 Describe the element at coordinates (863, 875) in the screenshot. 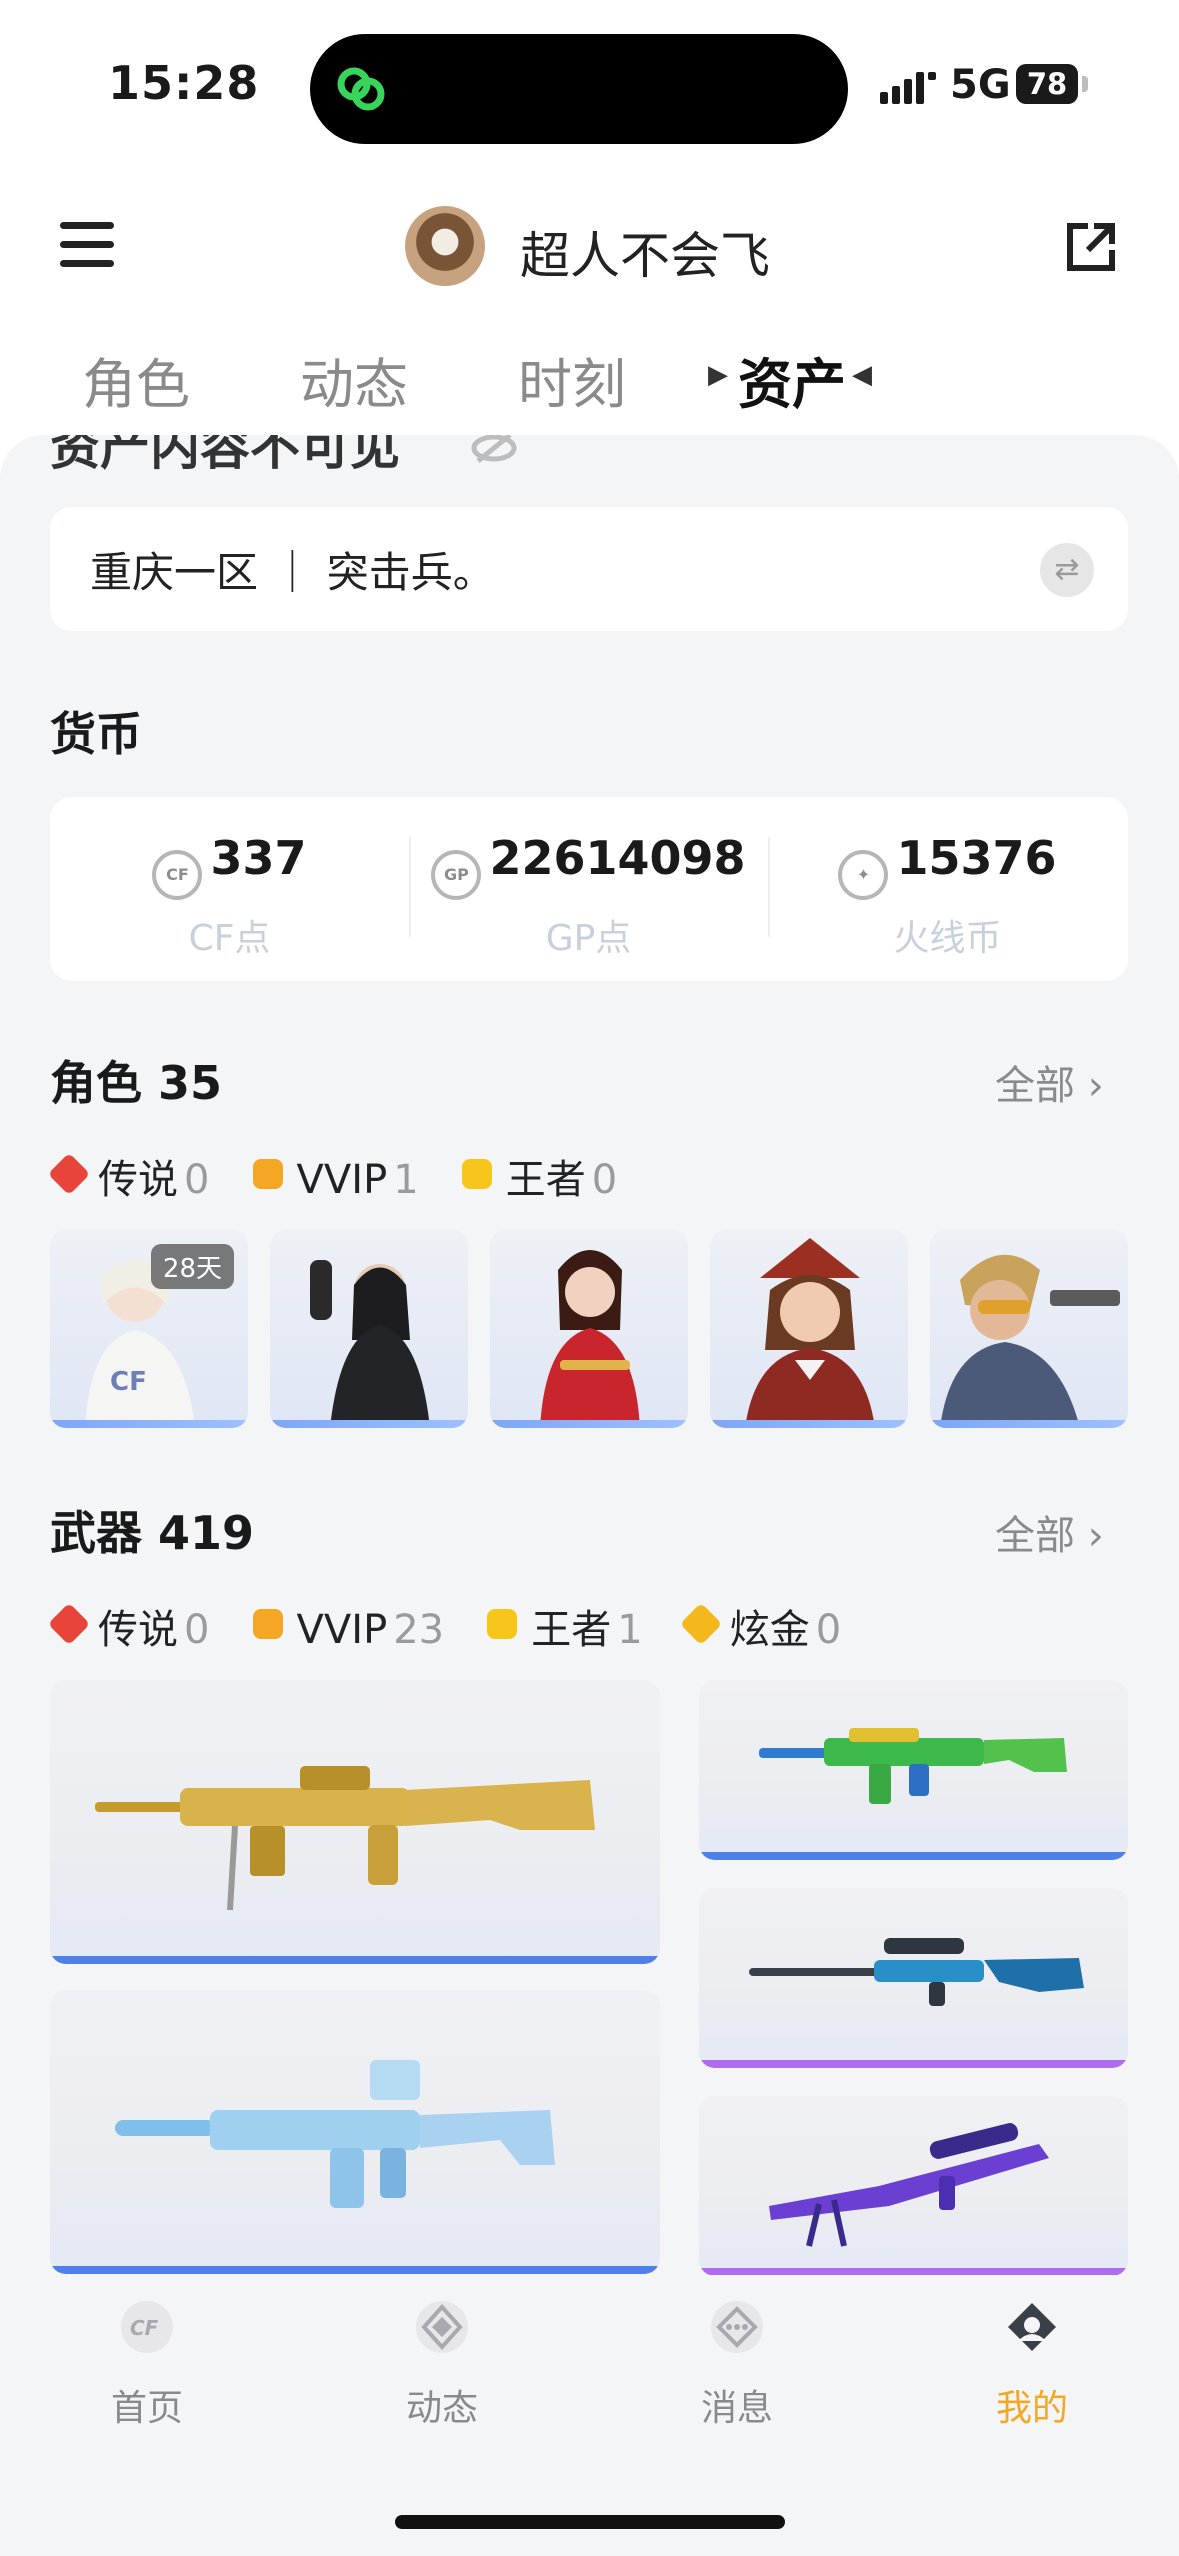

I see `cf-currency-icon: ✦` at that location.